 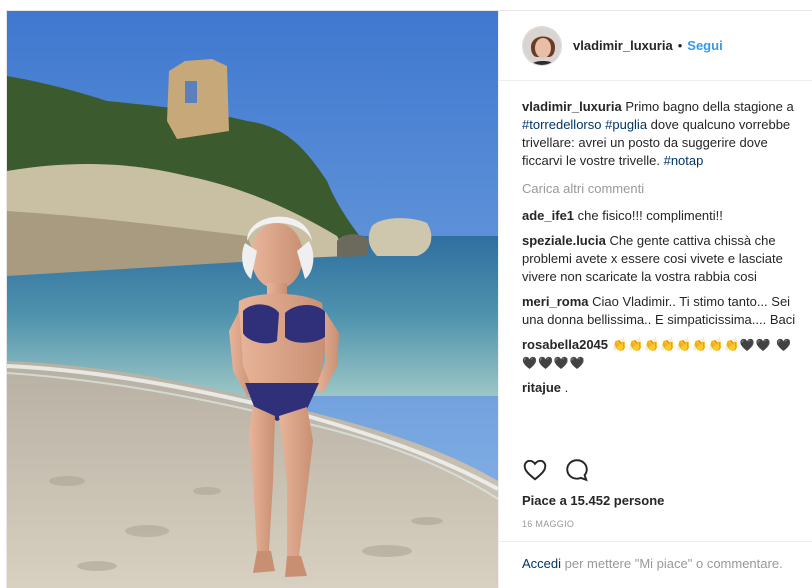 I want to click on comment-username: rosabella2045, so click(x=565, y=344).